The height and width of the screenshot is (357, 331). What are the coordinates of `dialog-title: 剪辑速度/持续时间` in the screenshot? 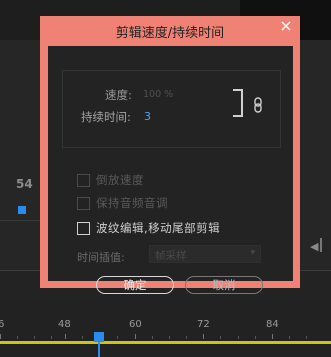 It's located at (170, 33).